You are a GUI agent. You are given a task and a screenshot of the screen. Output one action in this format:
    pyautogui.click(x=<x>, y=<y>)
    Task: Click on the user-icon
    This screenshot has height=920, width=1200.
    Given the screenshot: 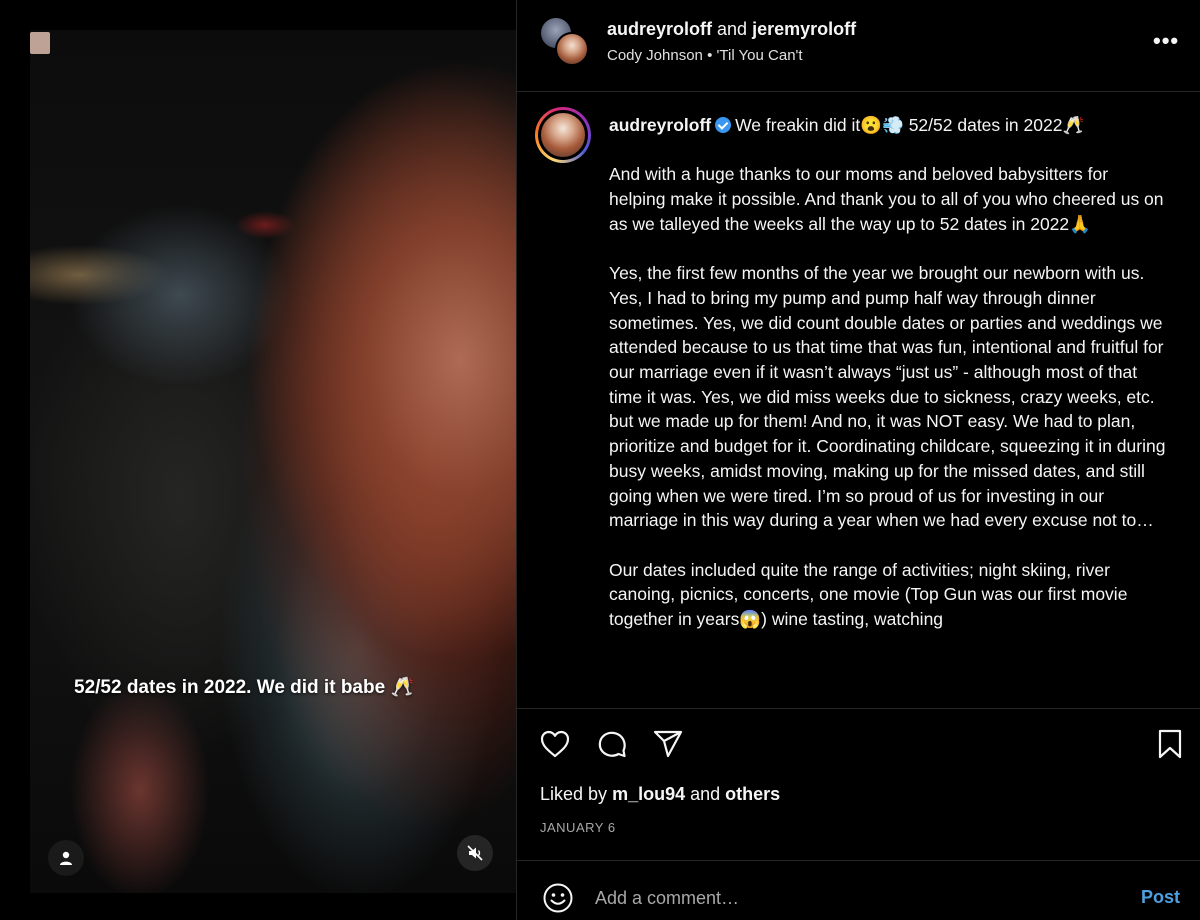 What is the action you would take?
    pyautogui.click(x=66, y=858)
    